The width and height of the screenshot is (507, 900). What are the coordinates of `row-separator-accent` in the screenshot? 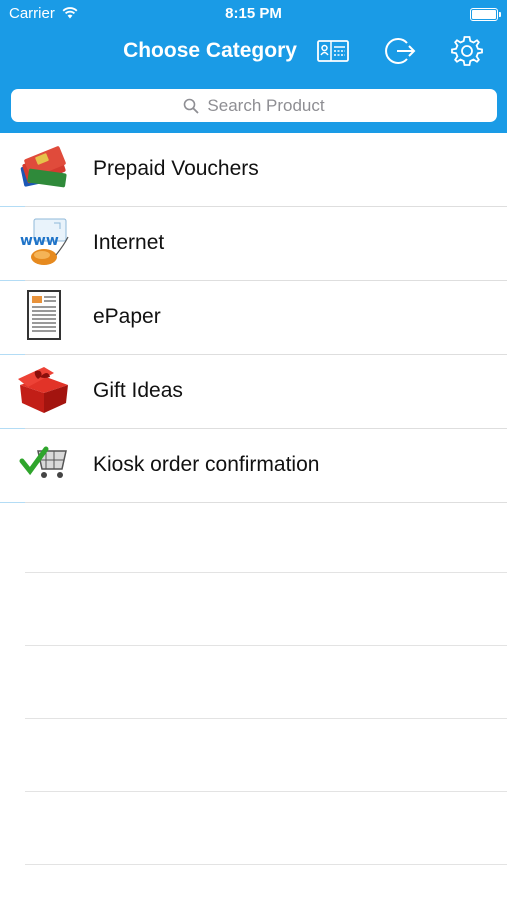 It's located at (12, 502).